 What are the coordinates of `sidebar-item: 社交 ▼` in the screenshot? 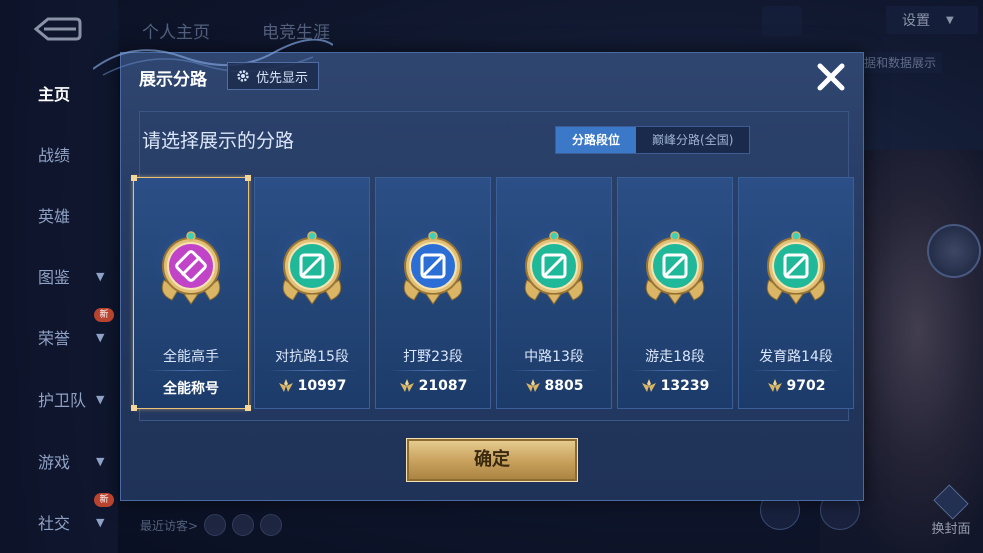 It's located at (59, 522).